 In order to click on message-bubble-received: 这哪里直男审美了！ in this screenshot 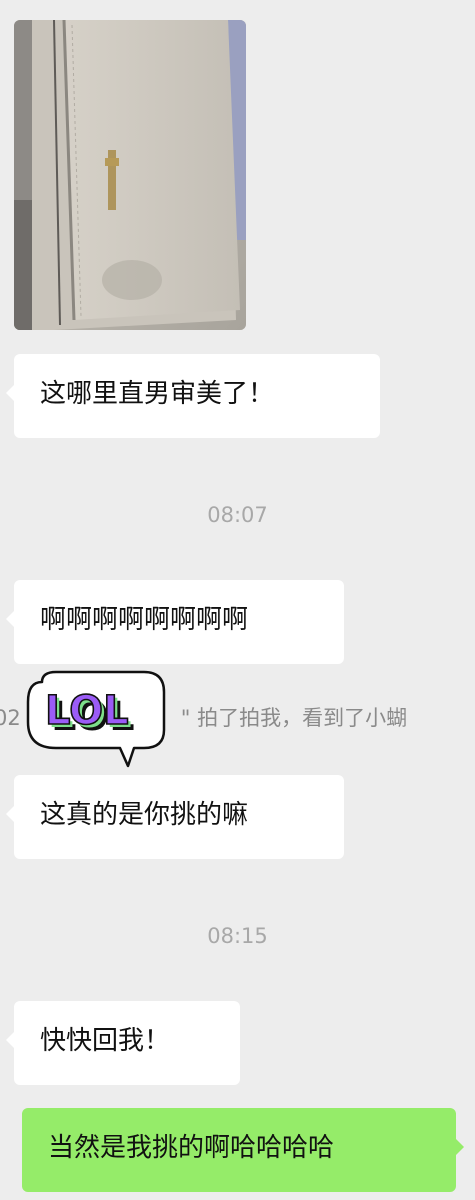, I will do `click(193, 396)`.